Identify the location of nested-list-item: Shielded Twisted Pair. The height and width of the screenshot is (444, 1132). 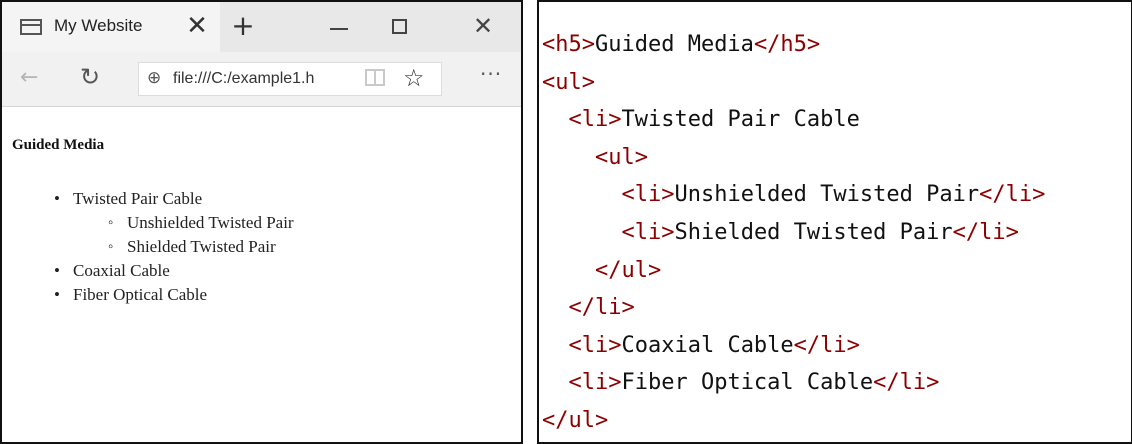
(148, 247).